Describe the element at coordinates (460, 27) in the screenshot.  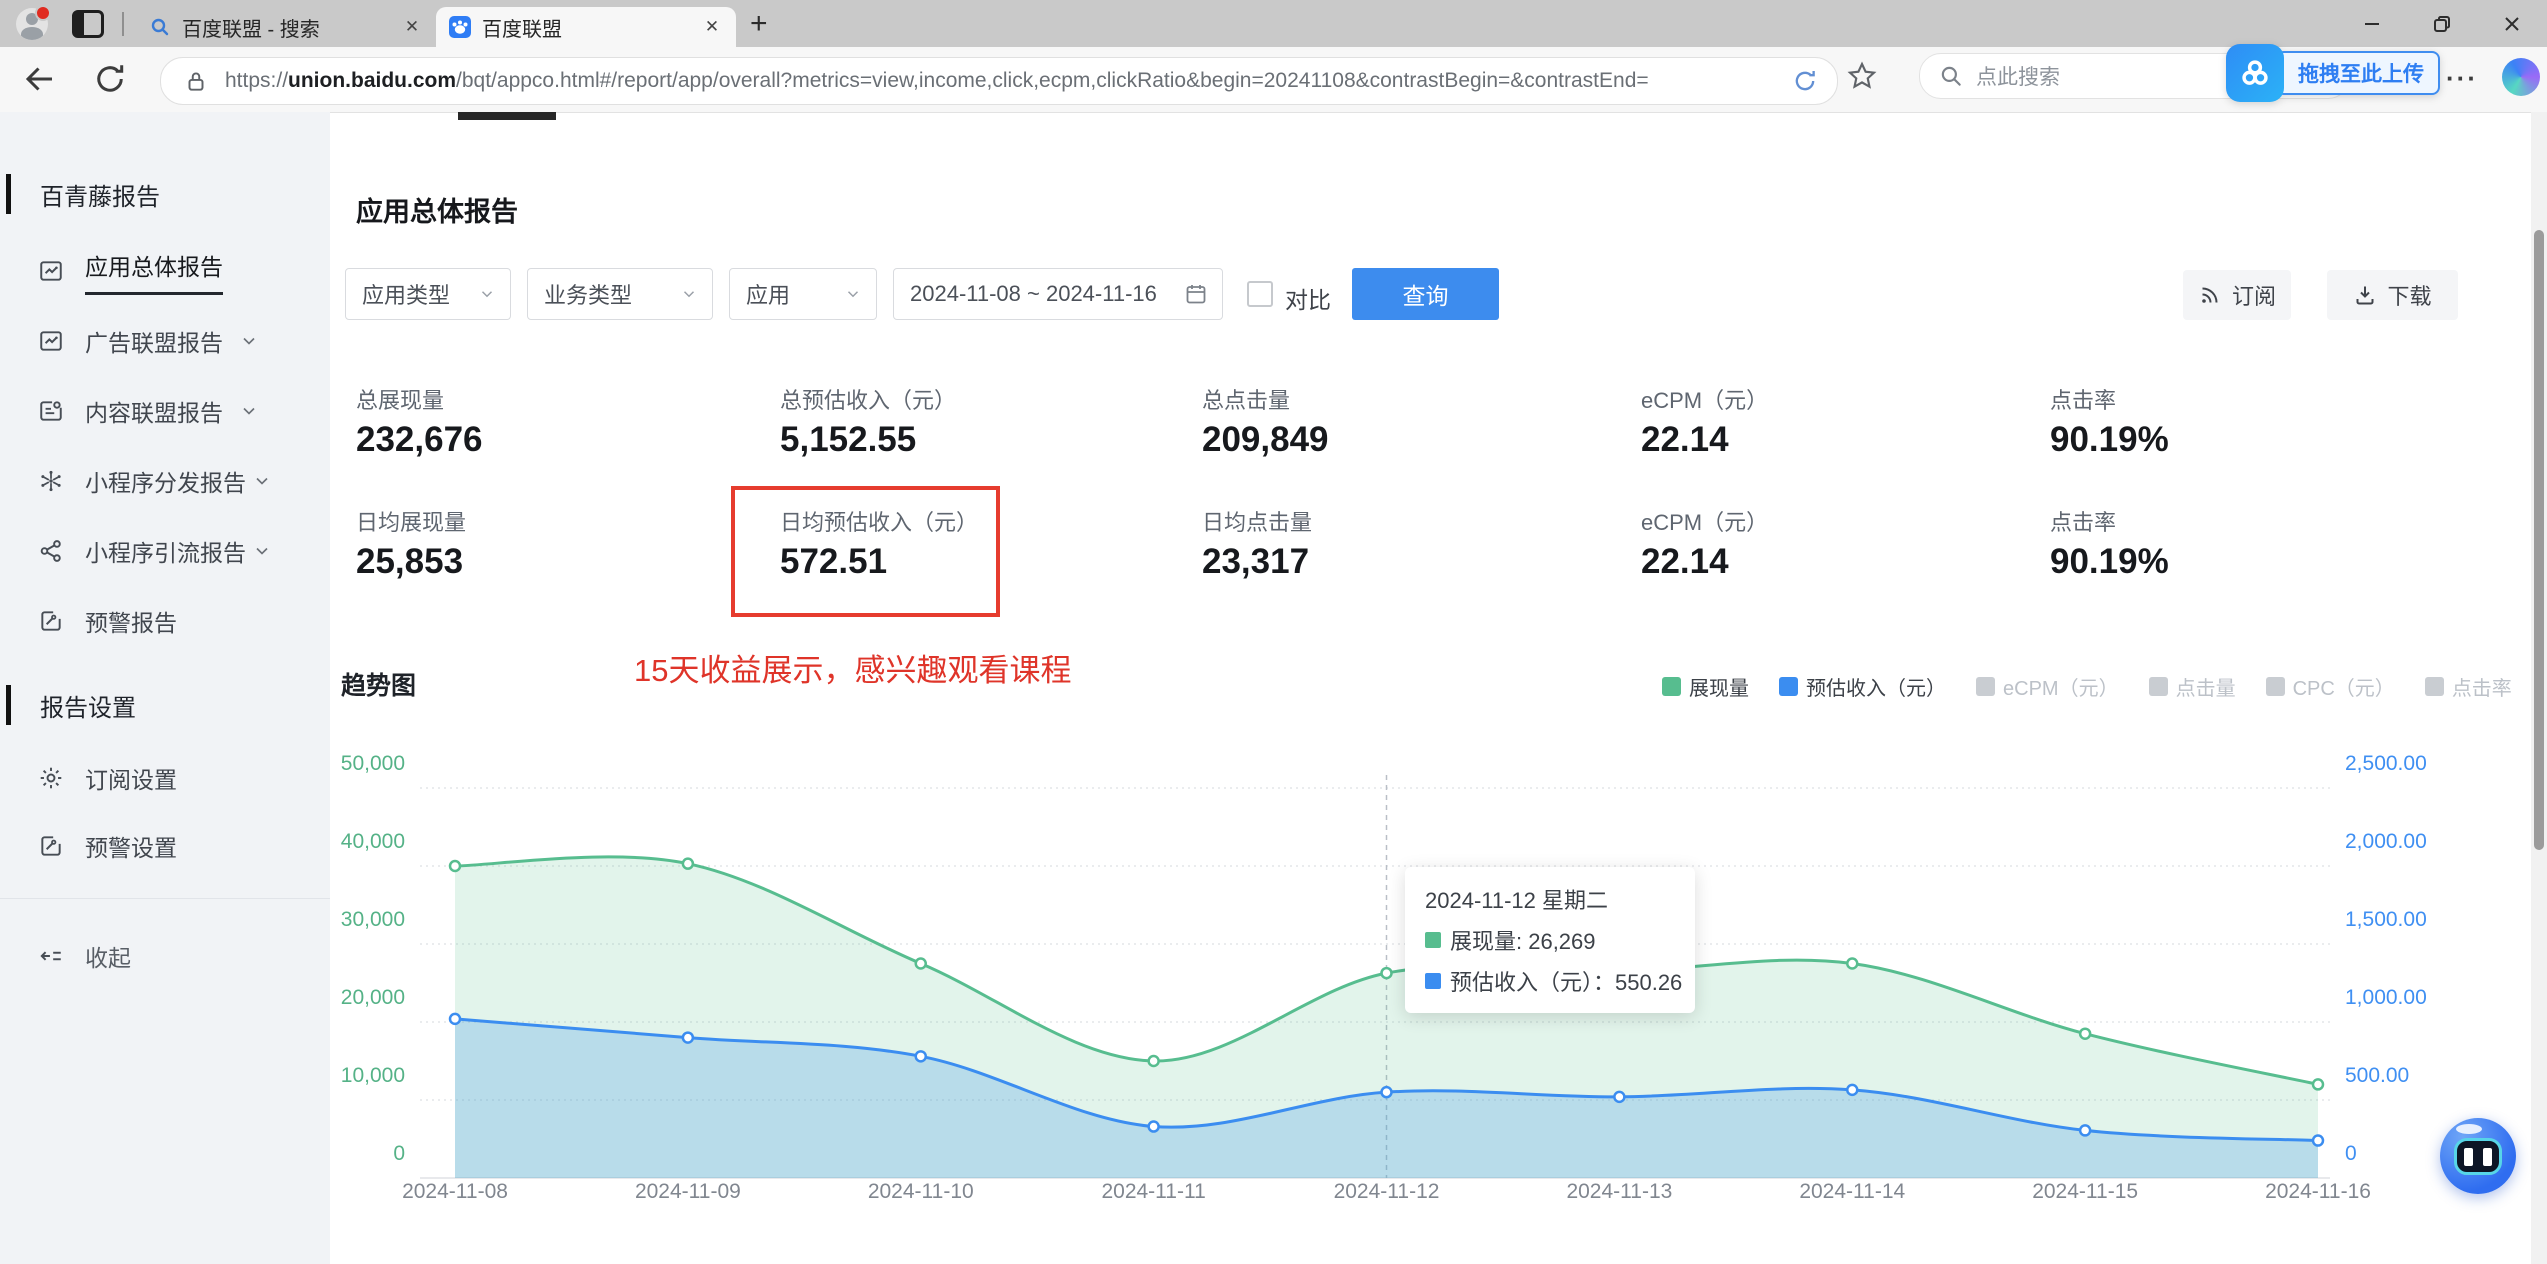
I see `baidu-paw-favicon-icon` at that location.